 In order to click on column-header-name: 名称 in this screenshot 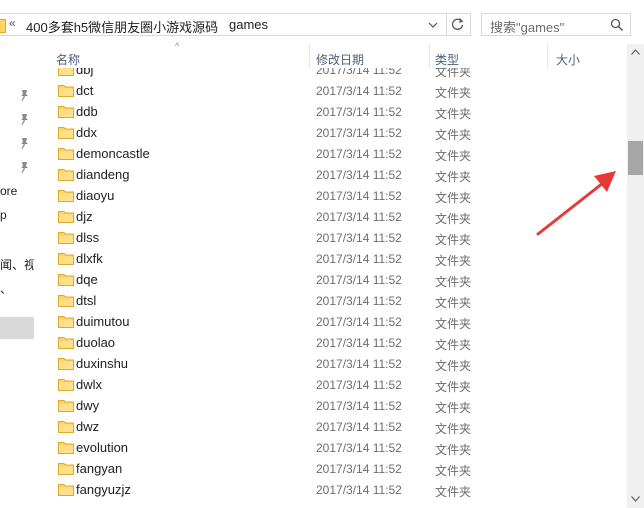, I will do `click(68, 59)`.